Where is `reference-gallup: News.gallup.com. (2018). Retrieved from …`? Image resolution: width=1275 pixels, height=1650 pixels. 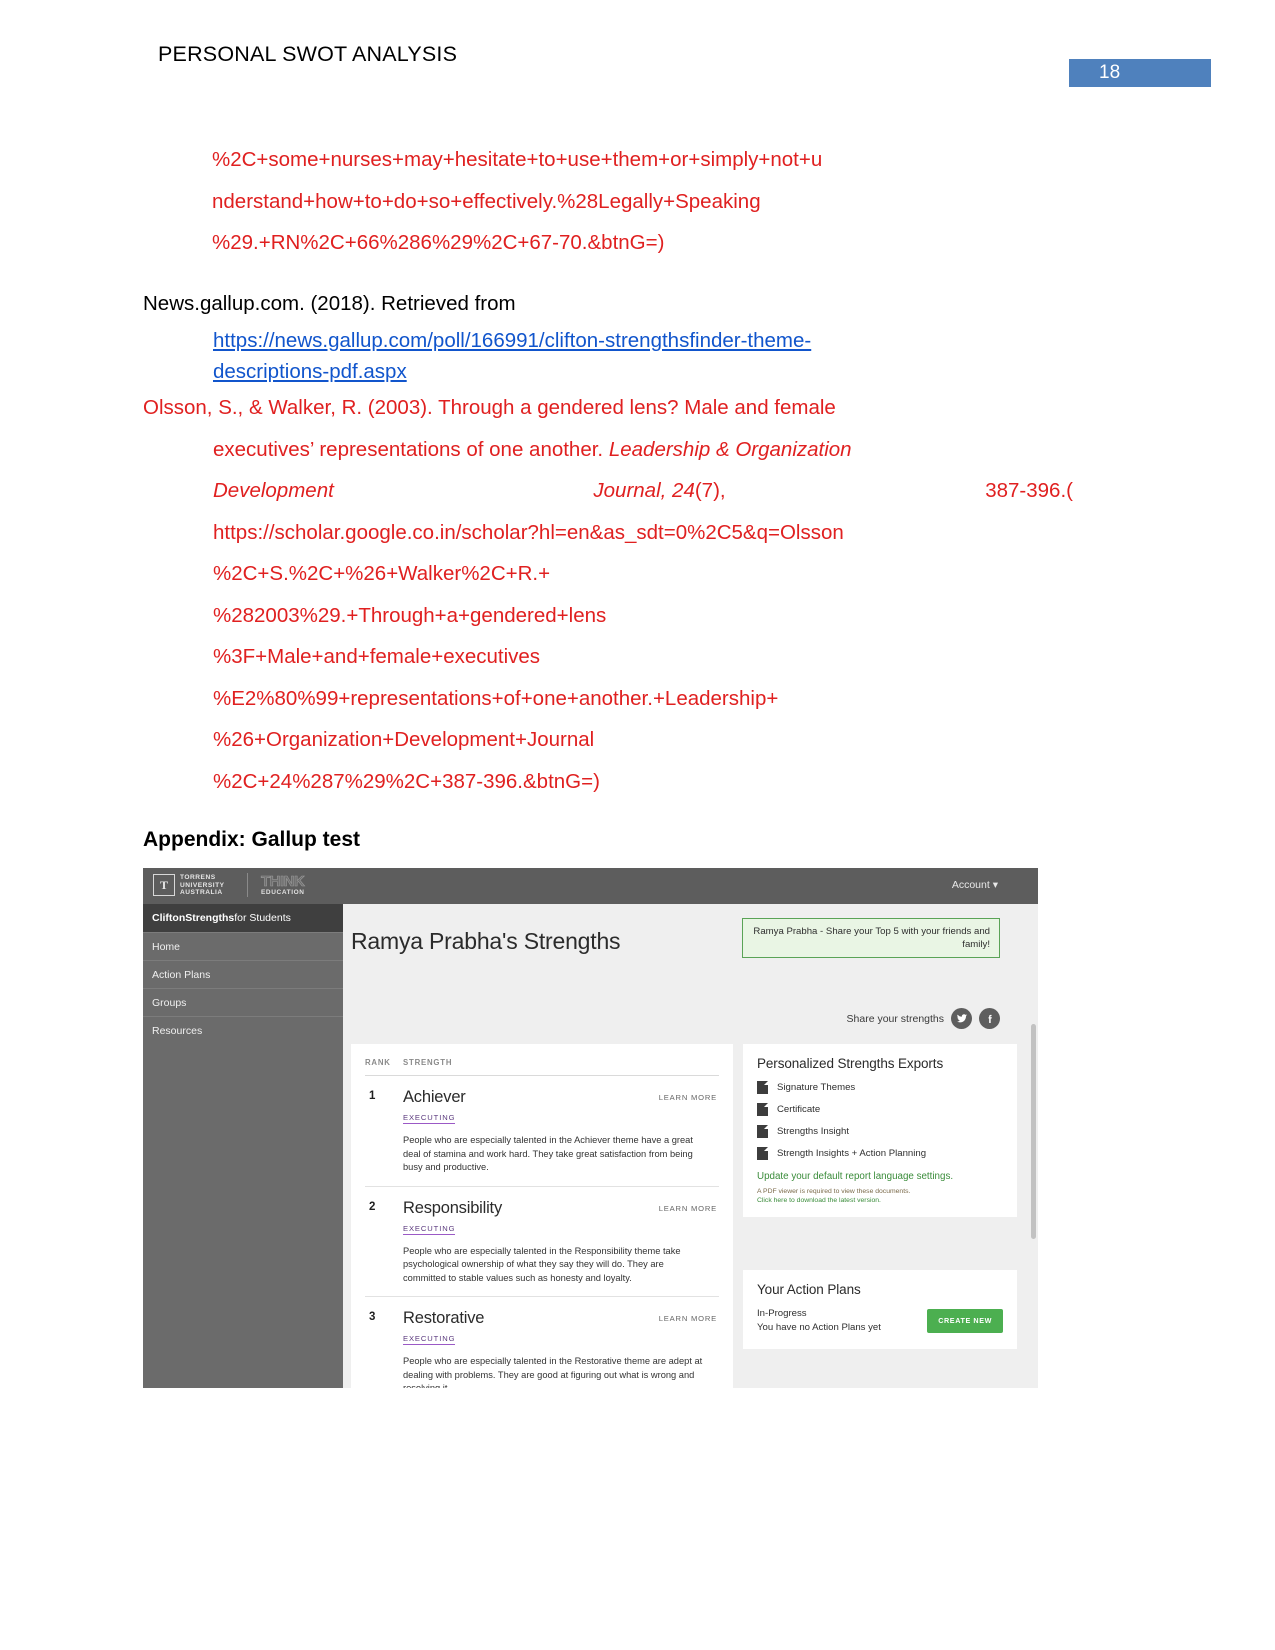 reference-gallup: News.gallup.com. (2018). Retrieved from … is located at coordinates (623, 335).